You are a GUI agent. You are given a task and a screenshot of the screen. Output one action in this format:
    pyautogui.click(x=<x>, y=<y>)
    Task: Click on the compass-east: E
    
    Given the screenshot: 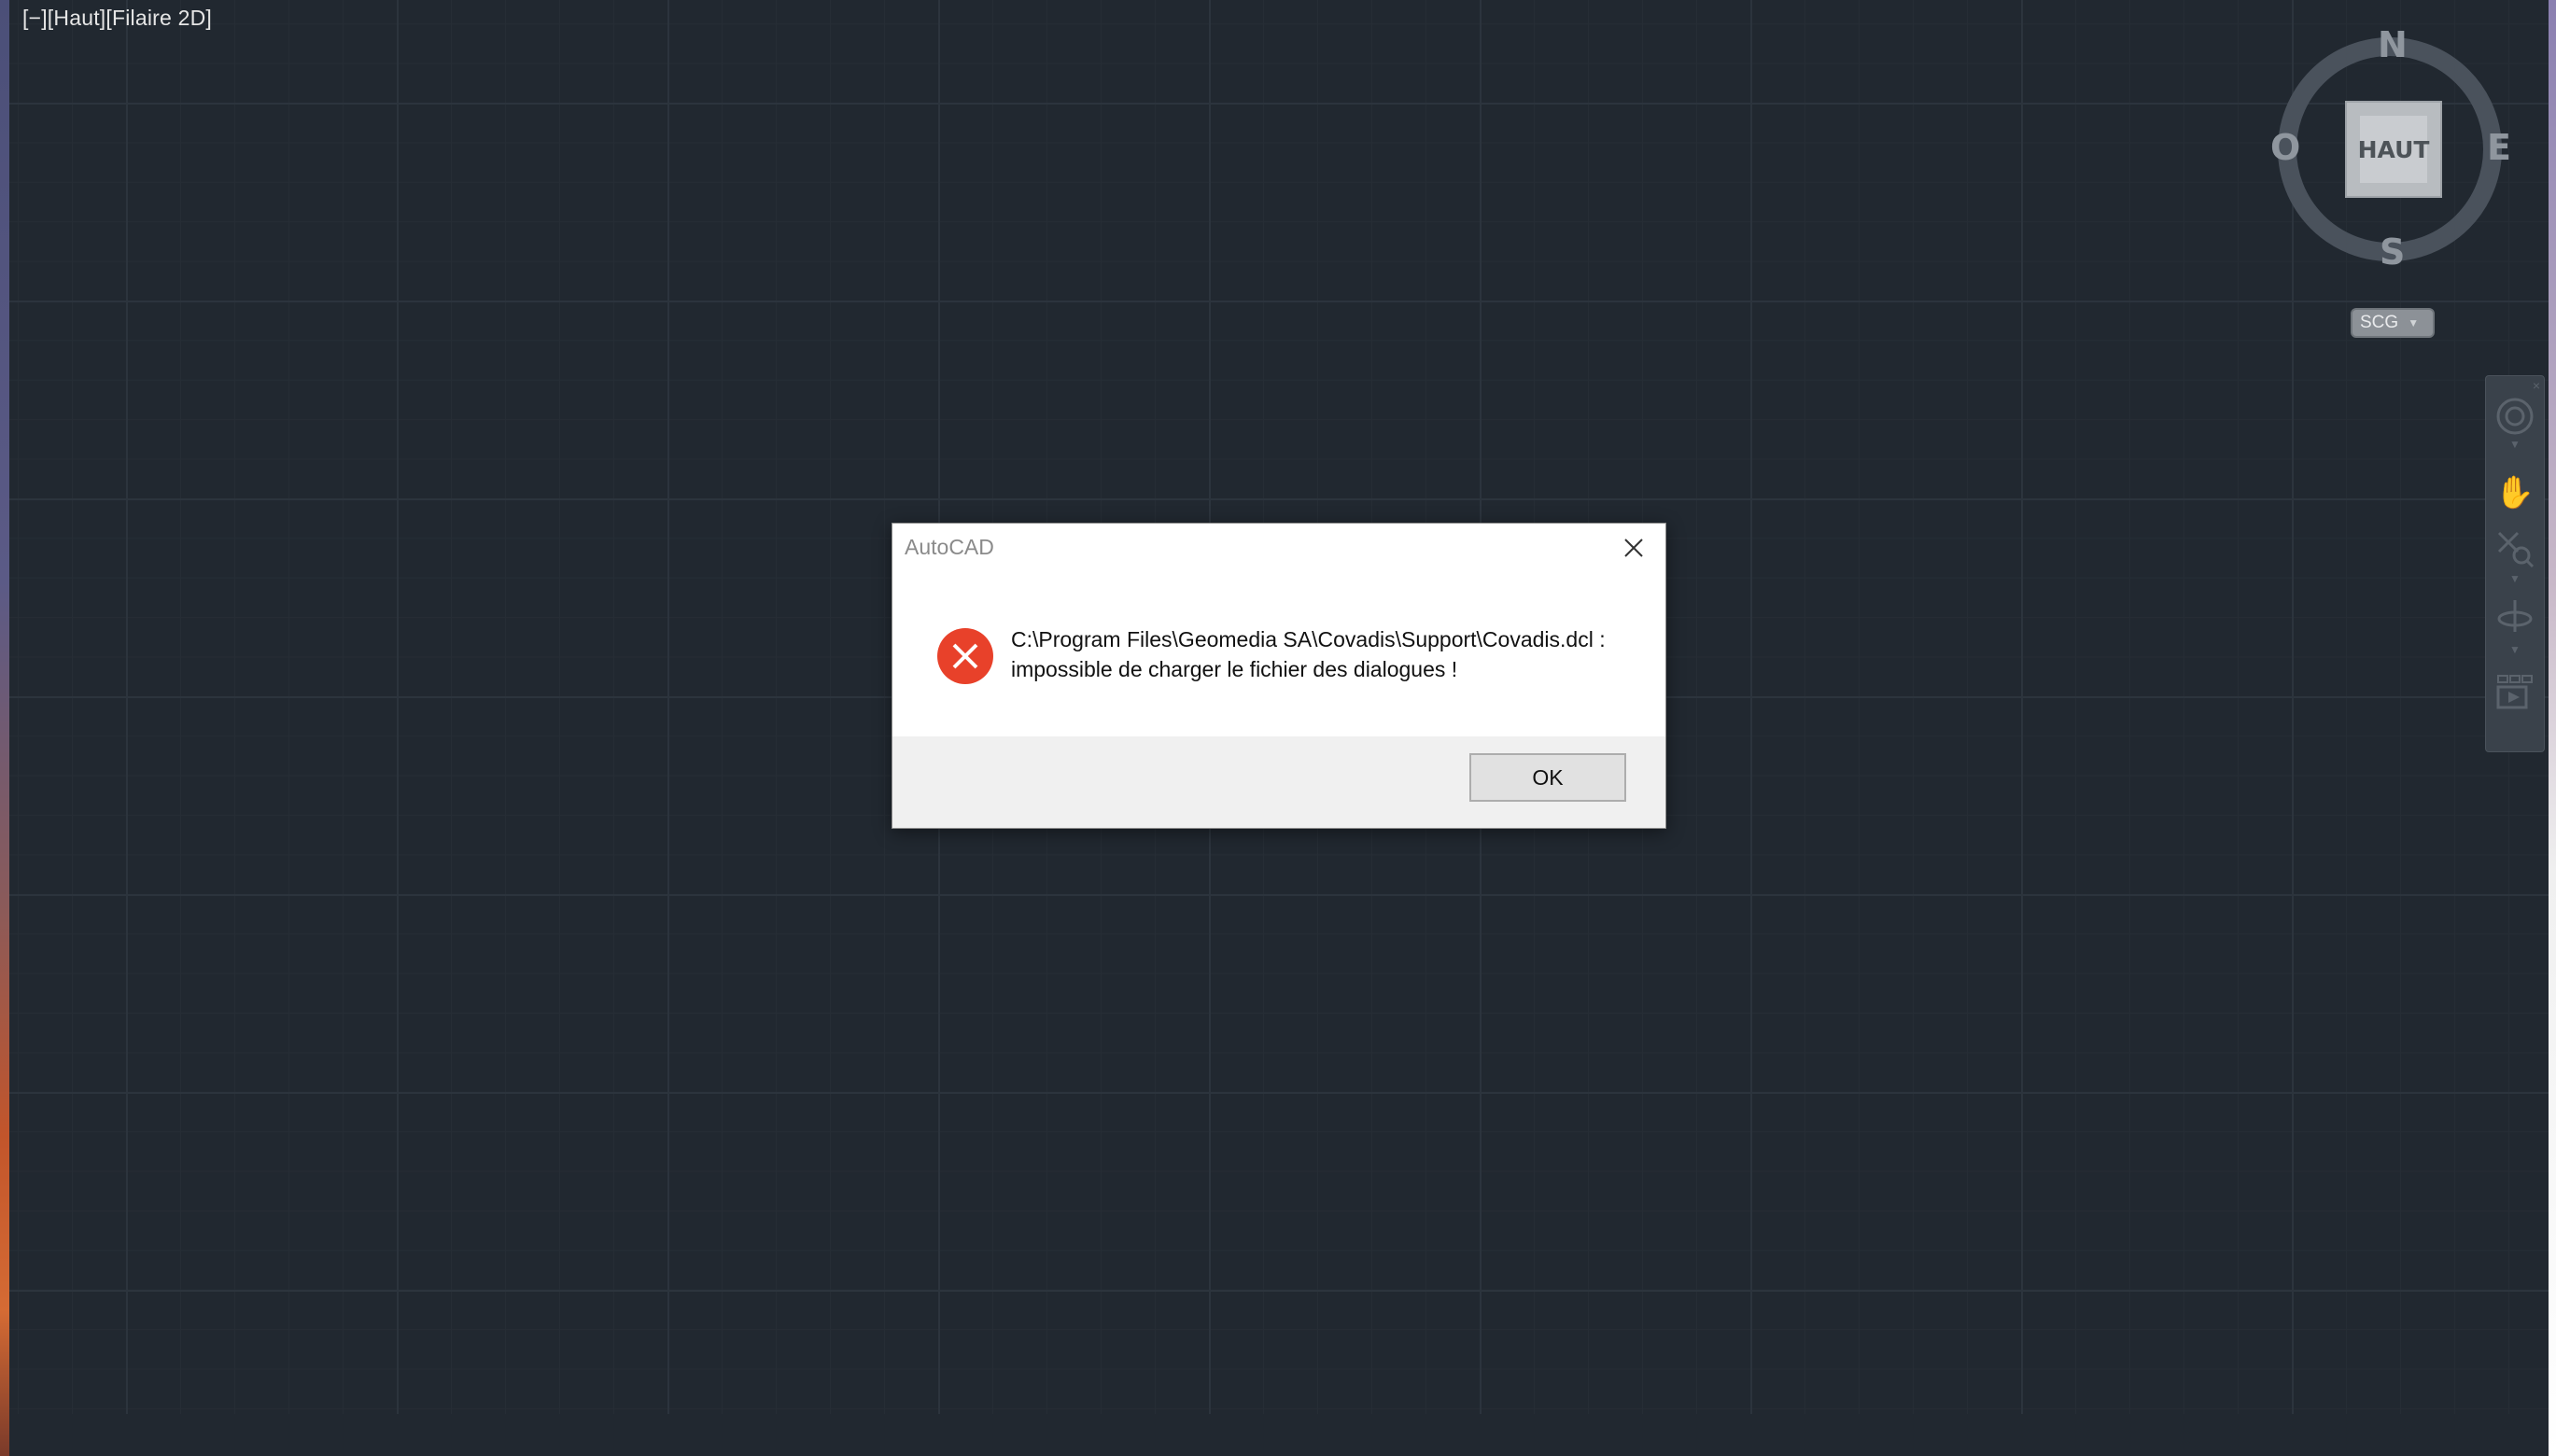 What is the action you would take?
    pyautogui.click(x=2499, y=147)
    